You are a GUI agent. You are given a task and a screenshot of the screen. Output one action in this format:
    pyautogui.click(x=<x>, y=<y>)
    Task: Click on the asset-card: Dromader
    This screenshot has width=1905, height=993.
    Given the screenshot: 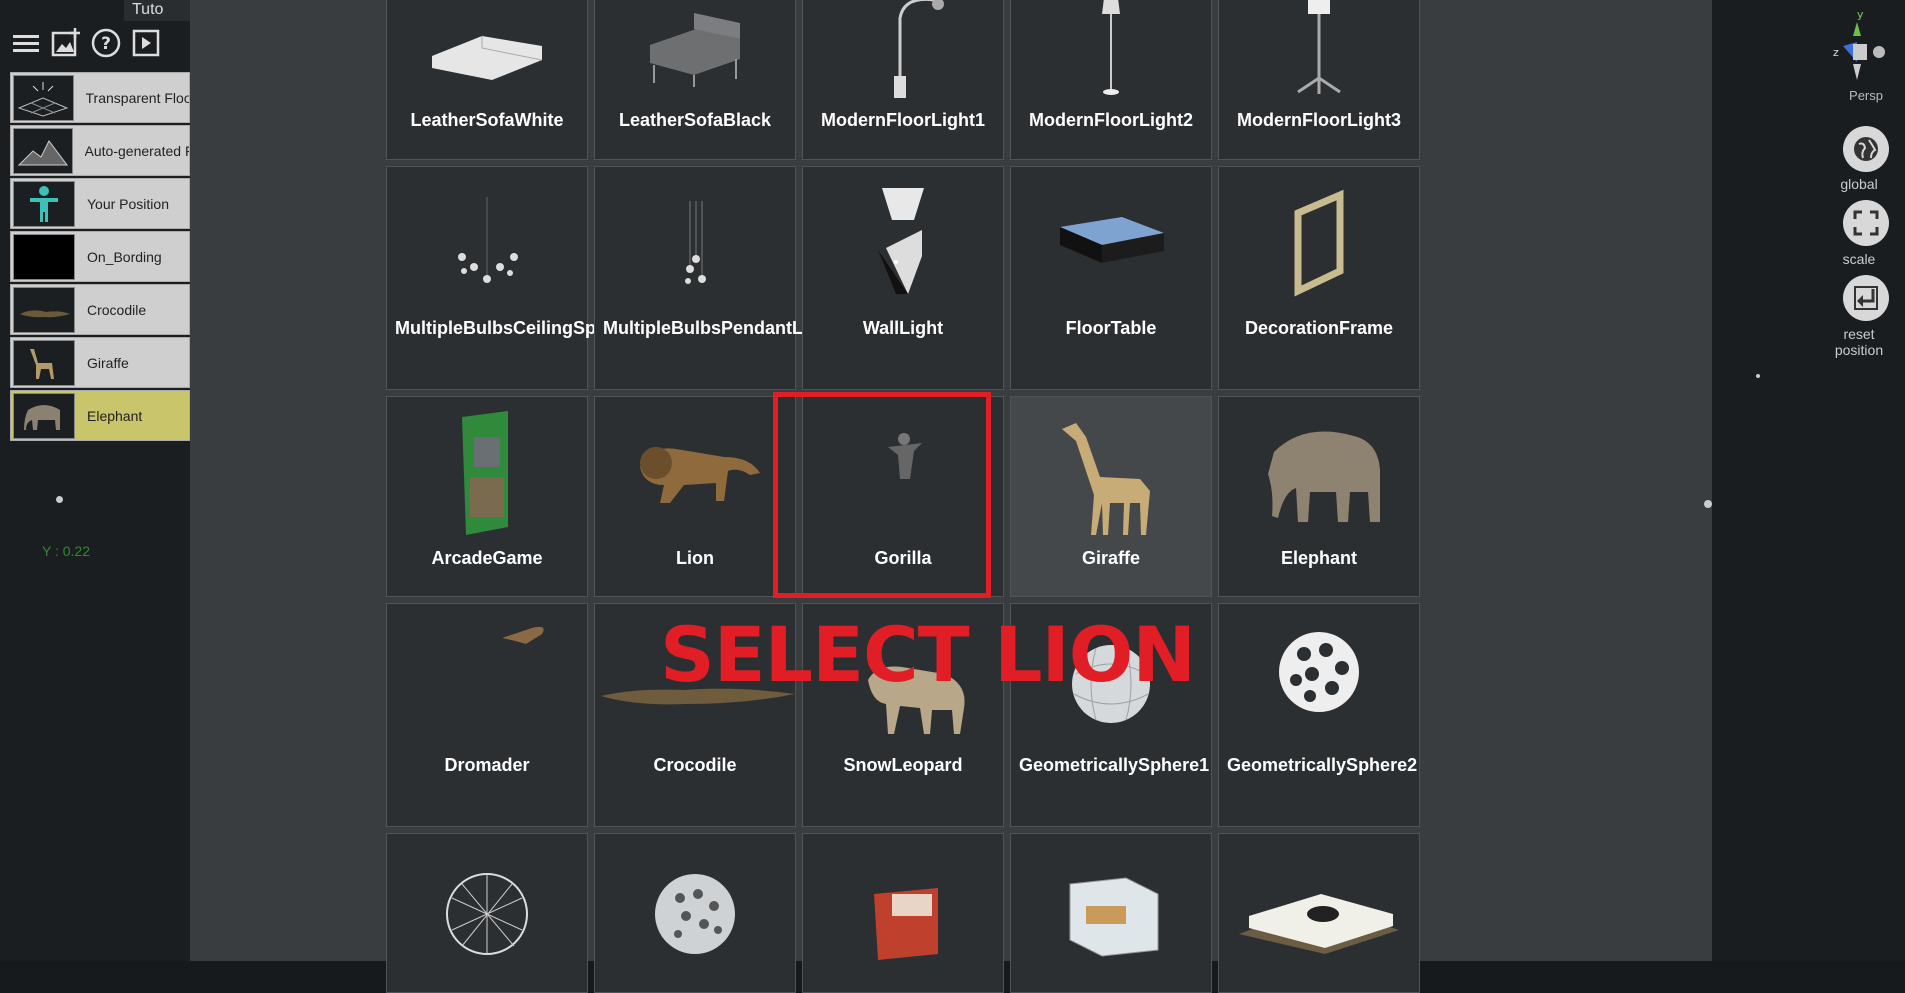 What is the action you would take?
    pyautogui.click(x=487, y=715)
    